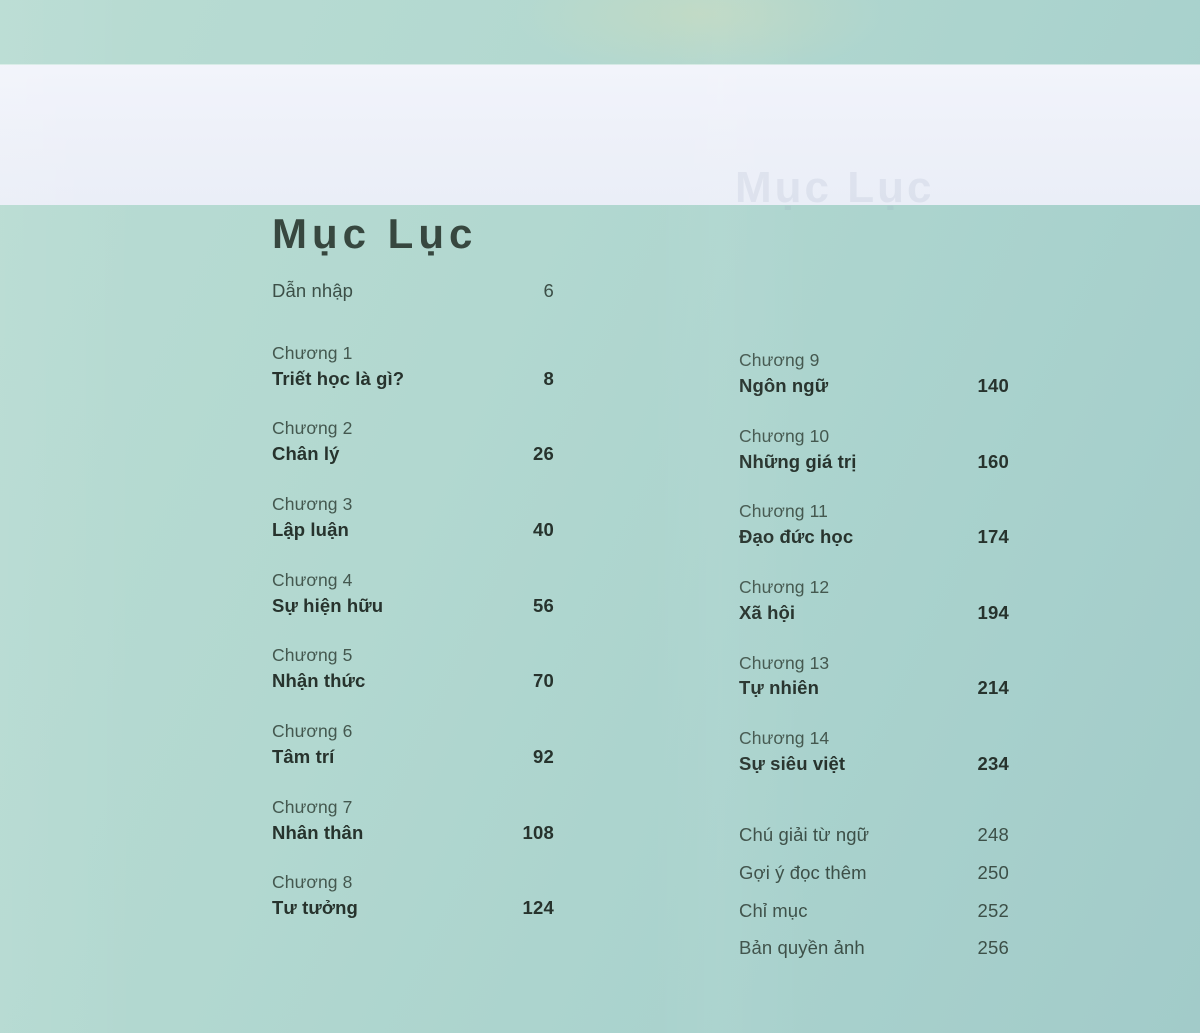  I want to click on toc-entry-chapter-9: Chương 9 Ngôn ngữ 140, so click(874, 374).